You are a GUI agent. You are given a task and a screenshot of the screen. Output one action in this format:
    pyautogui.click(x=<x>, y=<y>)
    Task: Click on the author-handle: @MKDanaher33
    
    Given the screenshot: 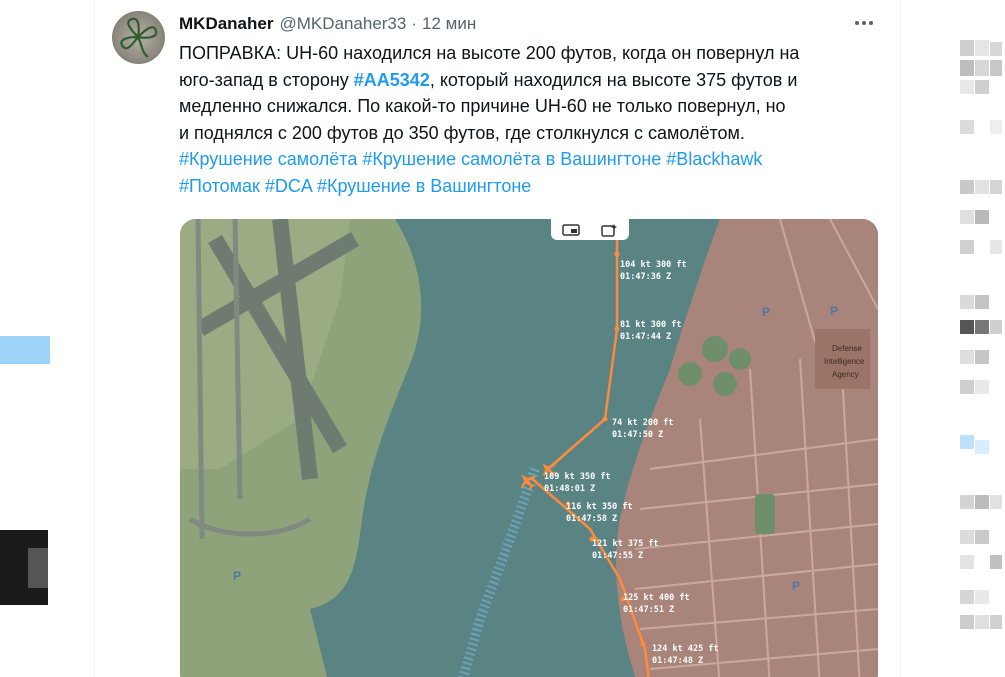 What is the action you would take?
    pyautogui.click(x=342, y=24)
    